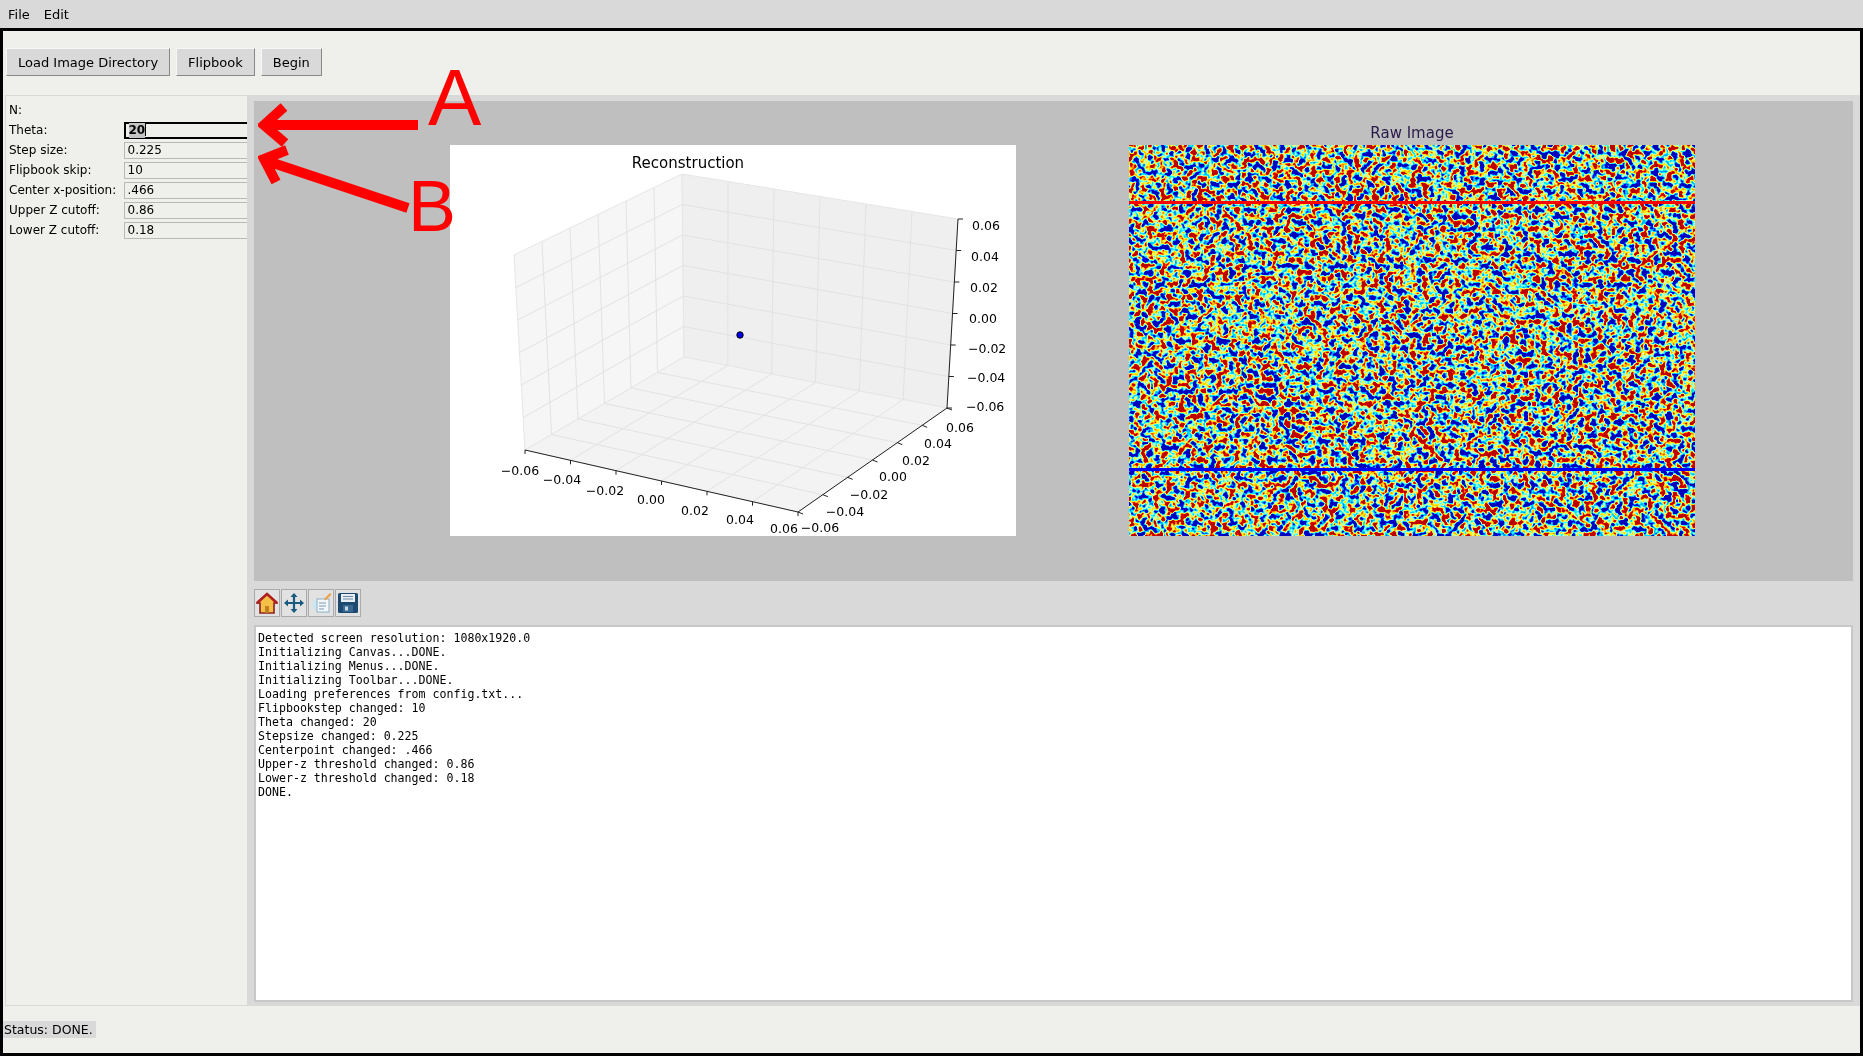 The height and width of the screenshot is (1056, 1863). I want to click on status-text: Status: DONE., so click(49, 1029).